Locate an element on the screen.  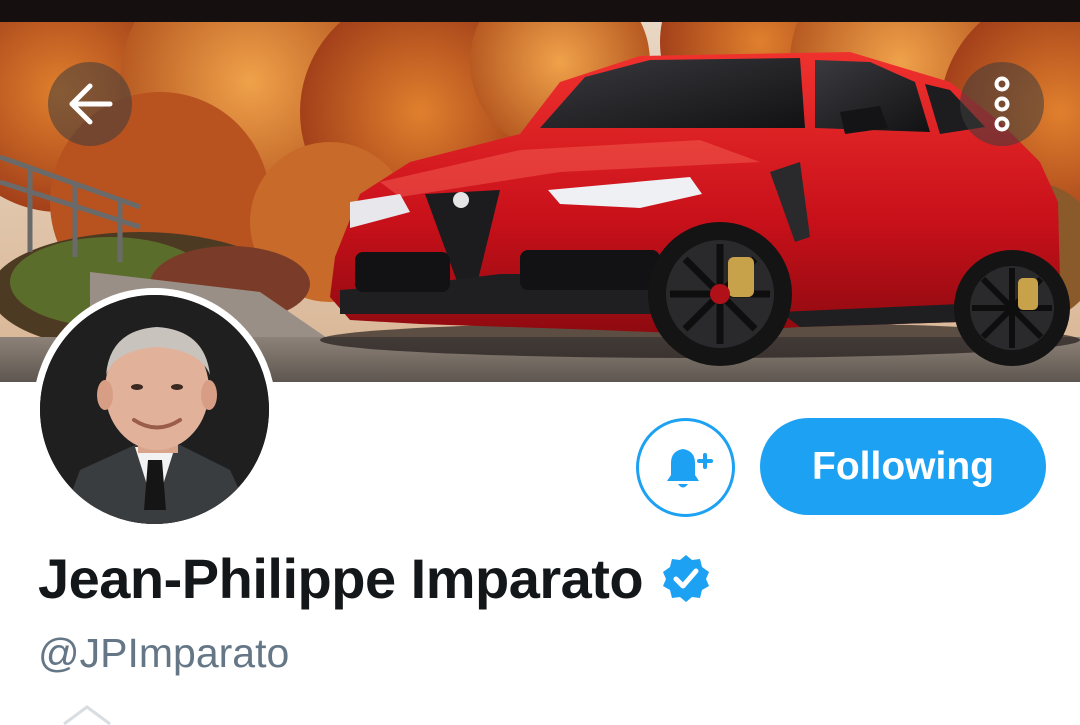
more-options-button is located at coordinates (1002, 104).